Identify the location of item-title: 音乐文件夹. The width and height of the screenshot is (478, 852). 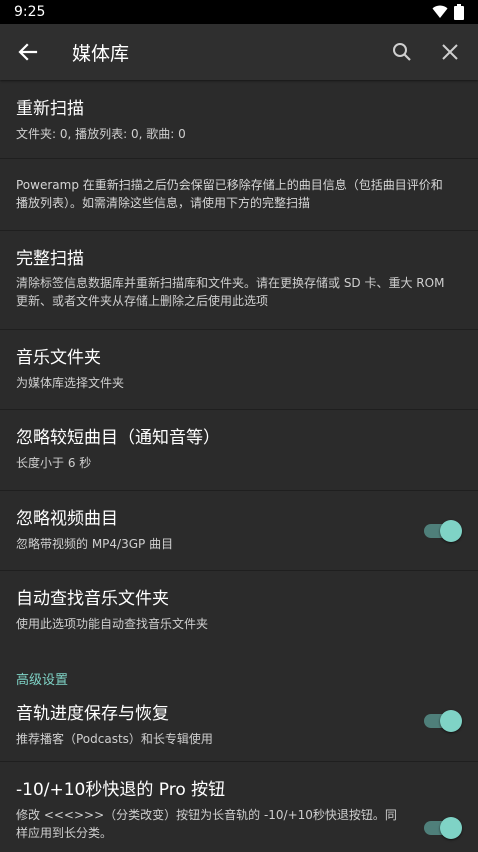
(58, 358).